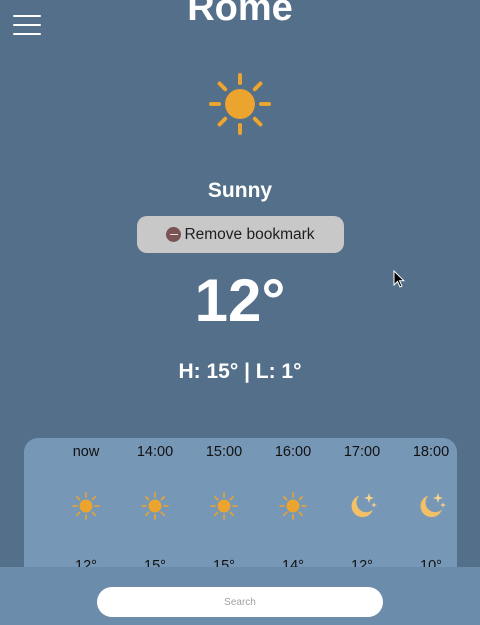 Image resolution: width=480 pixels, height=625 pixels. I want to click on high-low-temperature: H: 15° | L: 1°, so click(240, 371).